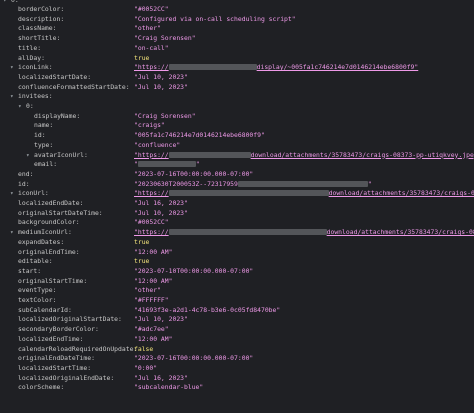 Image resolution: width=474 pixels, height=413 pixels. Describe the element at coordinates (55, 76) in the screenshot. I see `property-key: localizedStartDate:` at that location.